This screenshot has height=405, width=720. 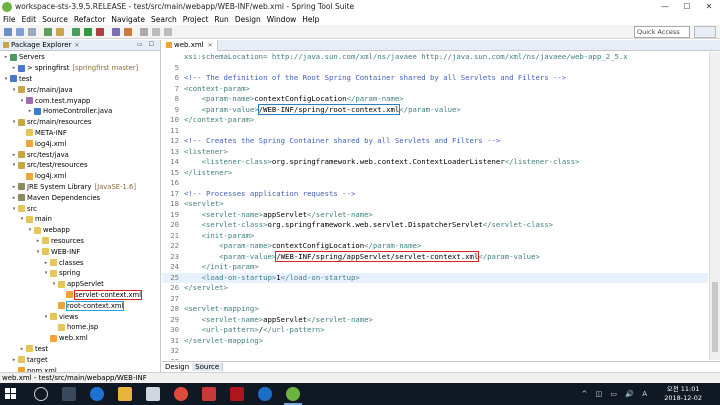 I want to click on code-line: 13 <listener>, so click(x=435, y=152).